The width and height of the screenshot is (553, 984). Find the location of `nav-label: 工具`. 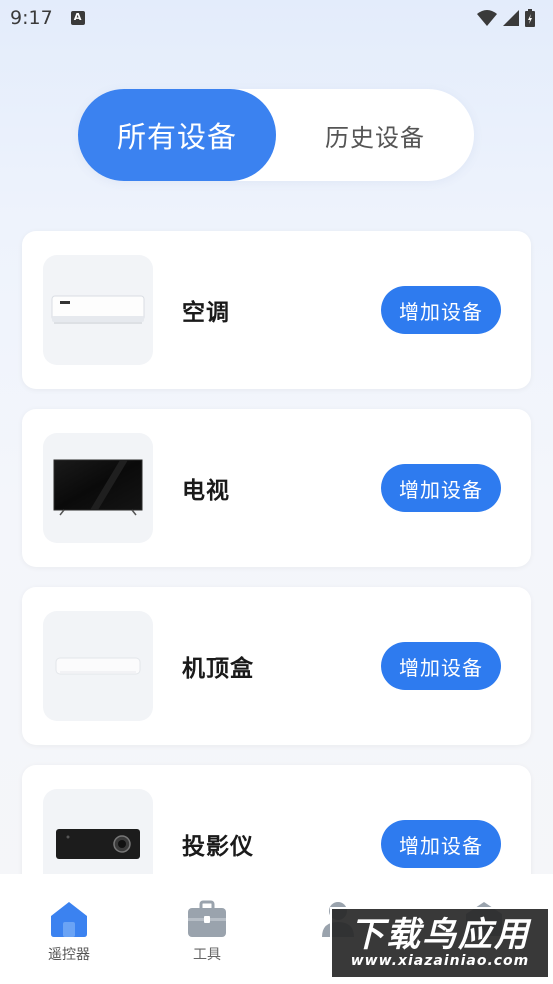

nav-label: 工具 is located at coordinates (207, 955).